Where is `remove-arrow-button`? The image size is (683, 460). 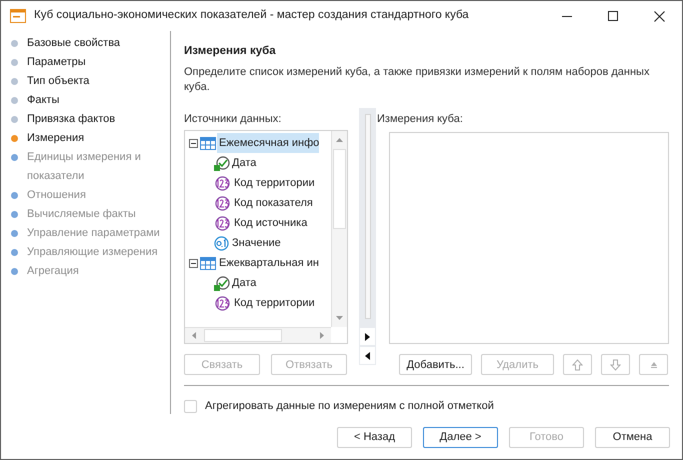 remove-arrow-button is located at coordinates (367, 355).